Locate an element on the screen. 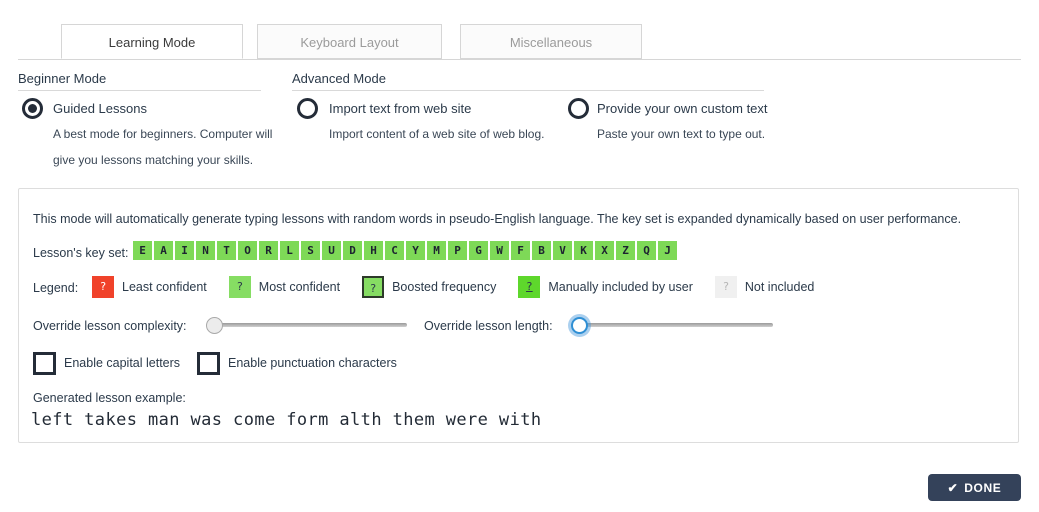 The image size is (1039, 512). legend-item-least-confident: ? Least confident is located at coordinates (149, 287).